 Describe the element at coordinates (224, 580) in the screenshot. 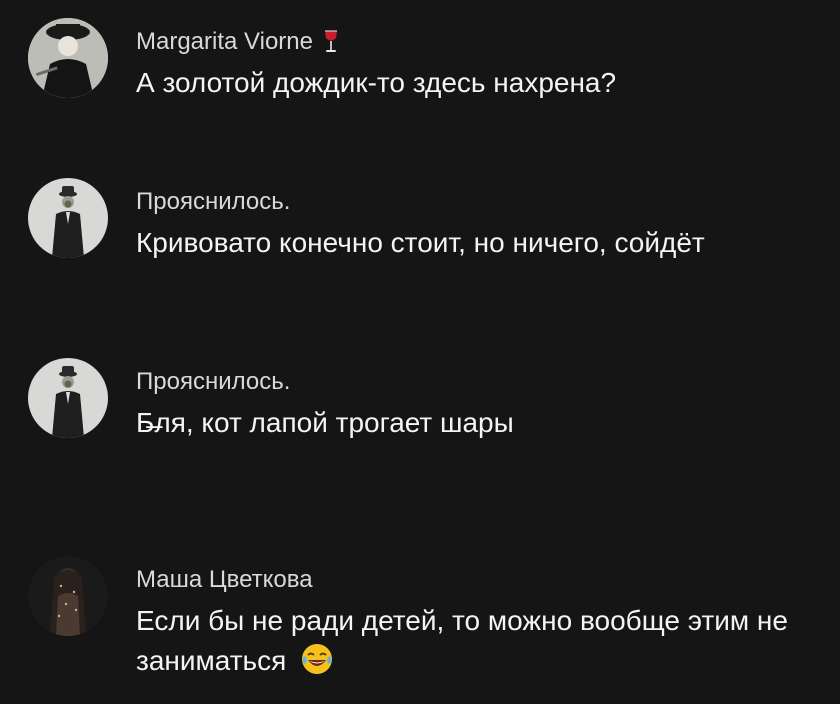

I see `author-name: Маша Цветкова` at that location.